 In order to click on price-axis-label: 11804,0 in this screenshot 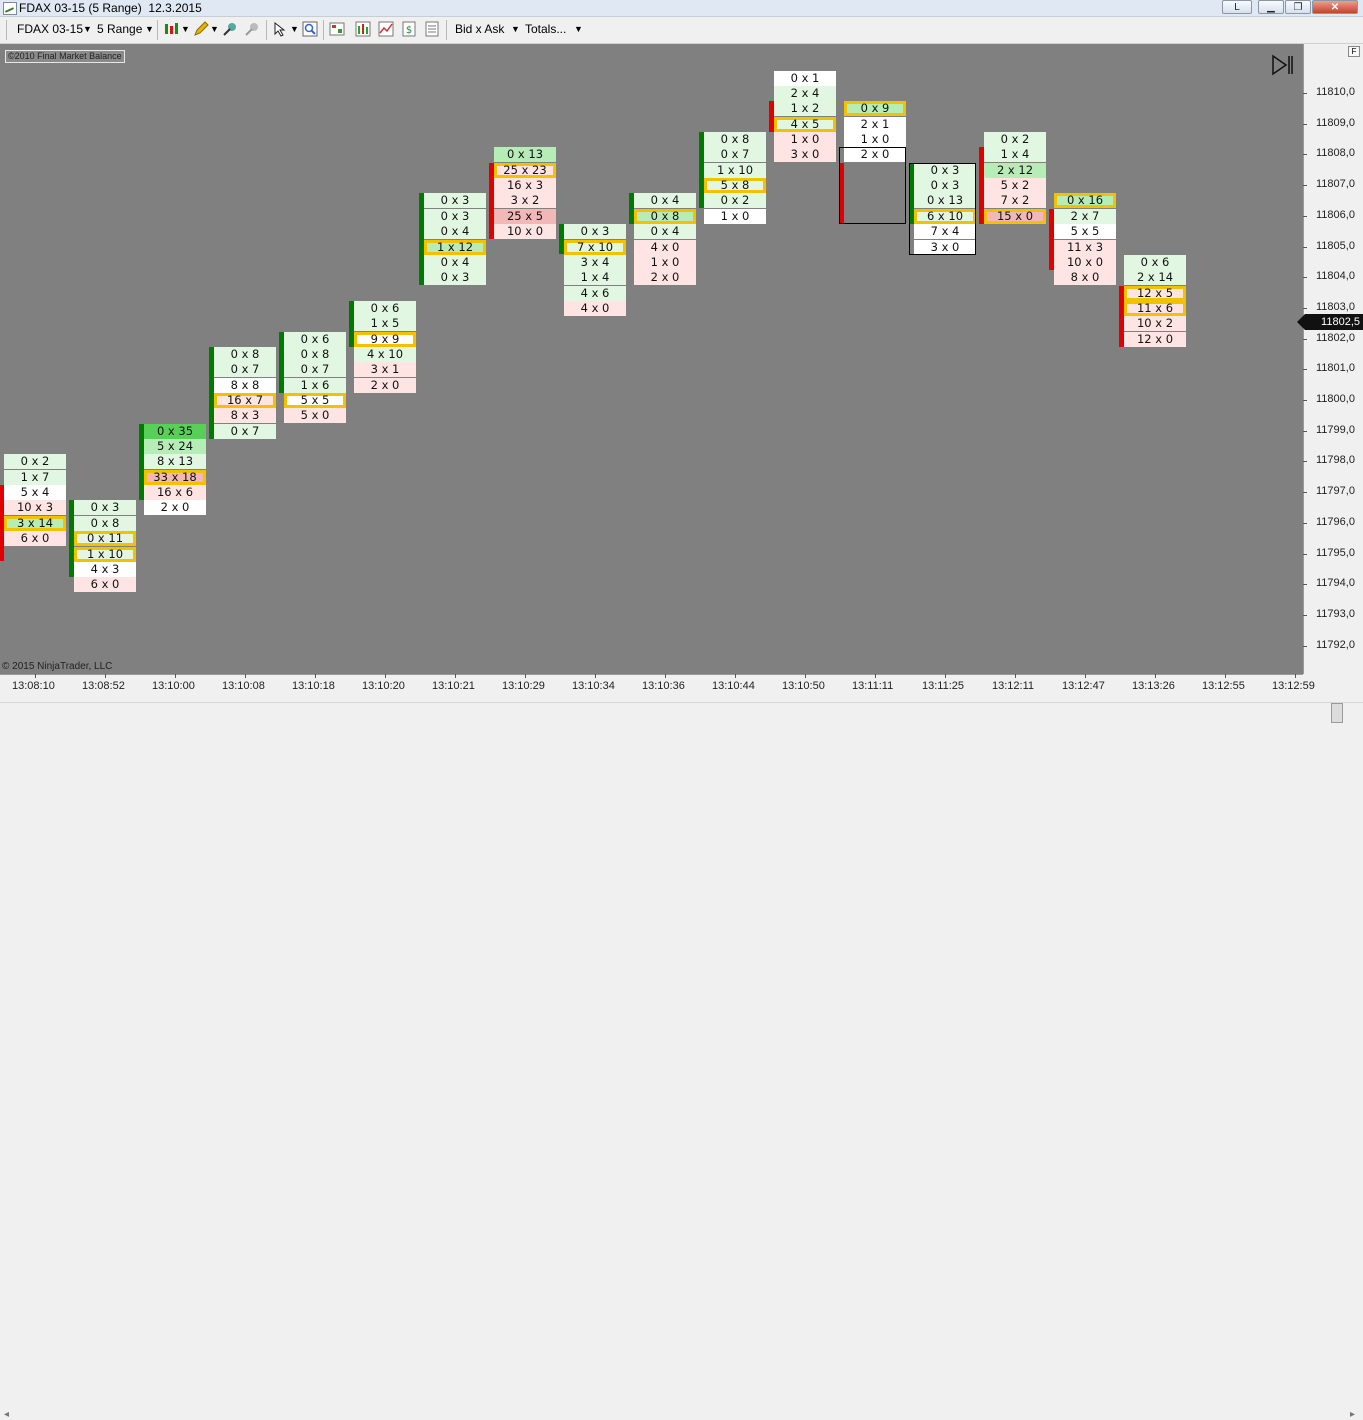, I will do `click(1335, 276)`.